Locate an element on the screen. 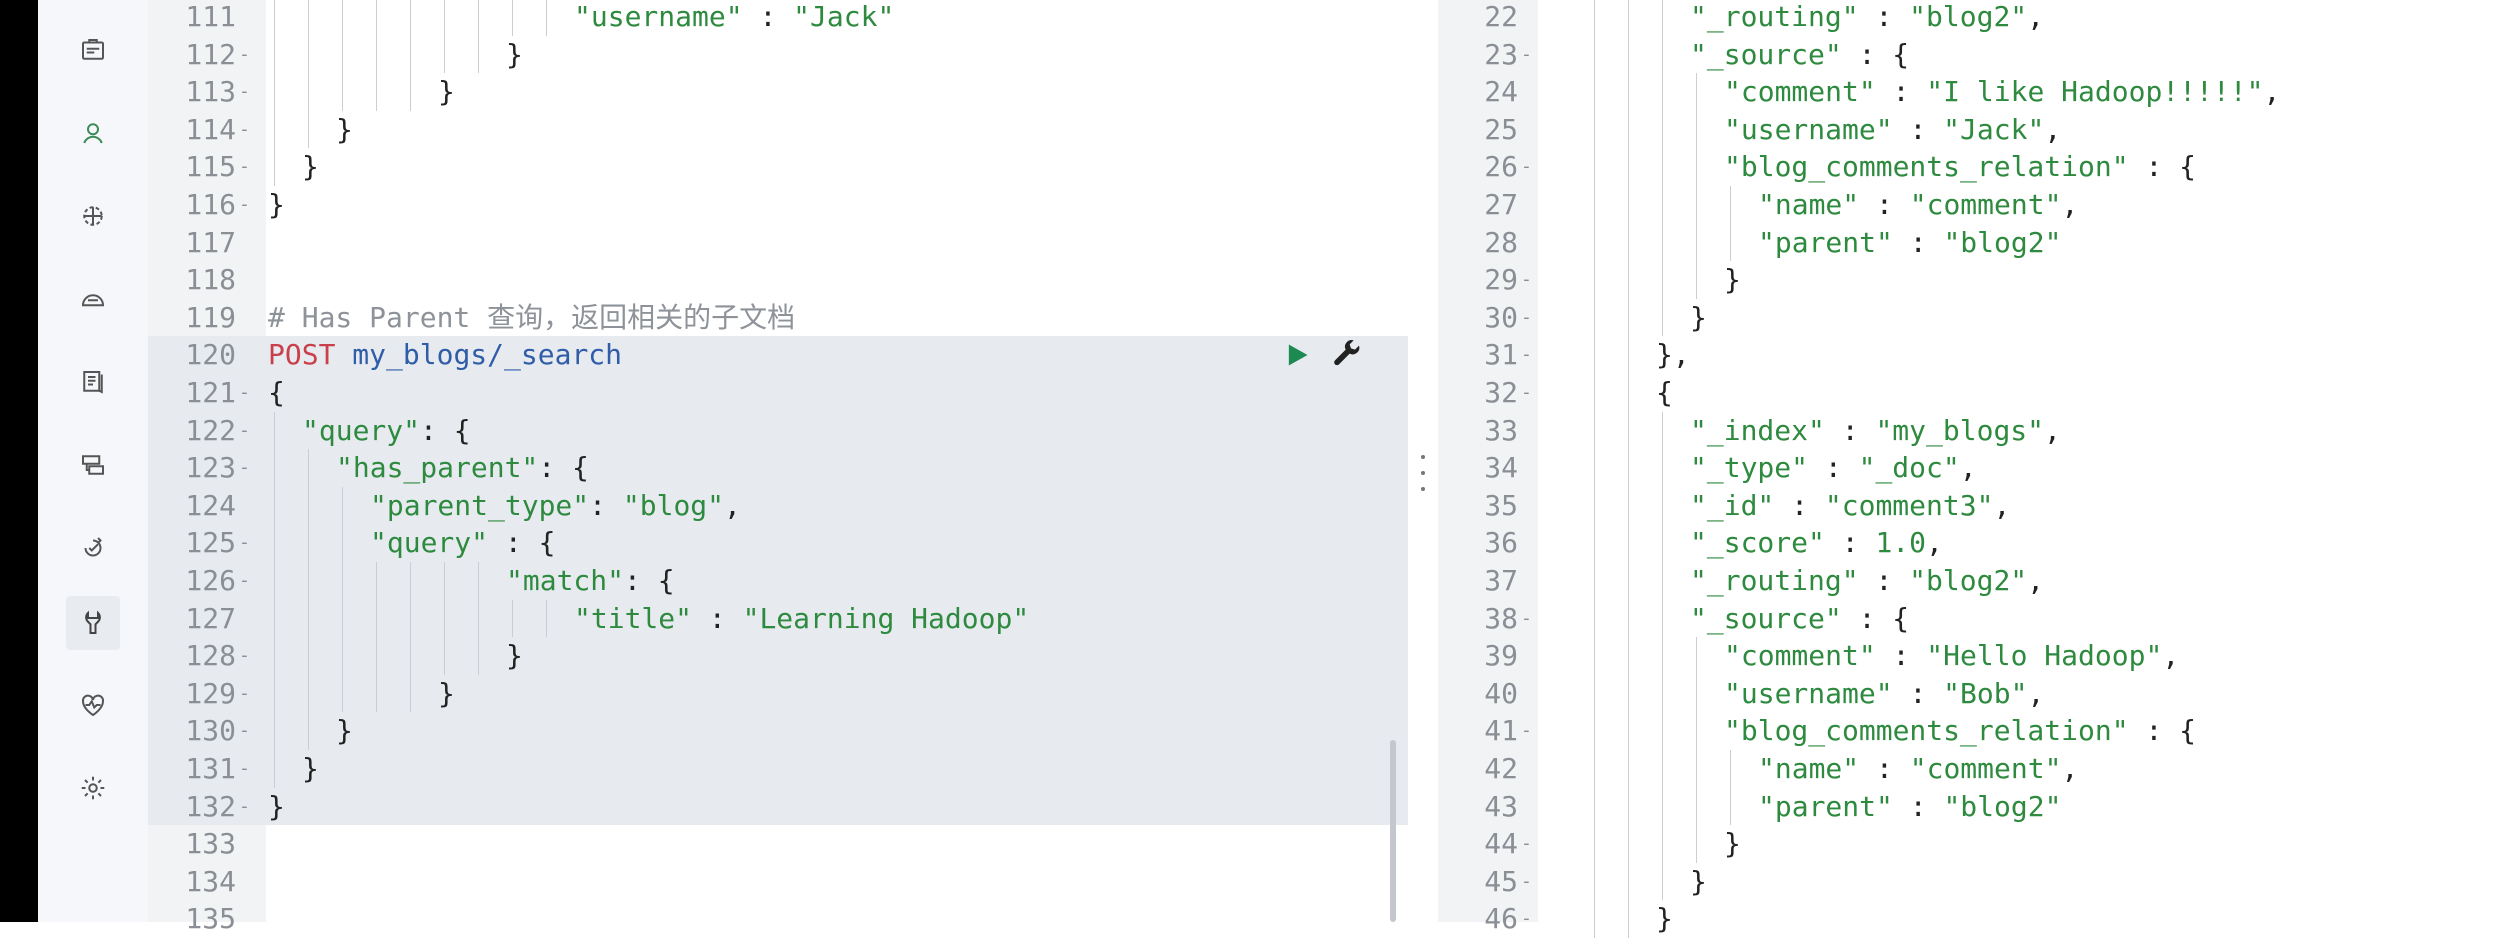 The height and width of the screenshot is (938, 2508). output-line: 22 "_routing" : "blog2", is located at coordinates (1973, 18).